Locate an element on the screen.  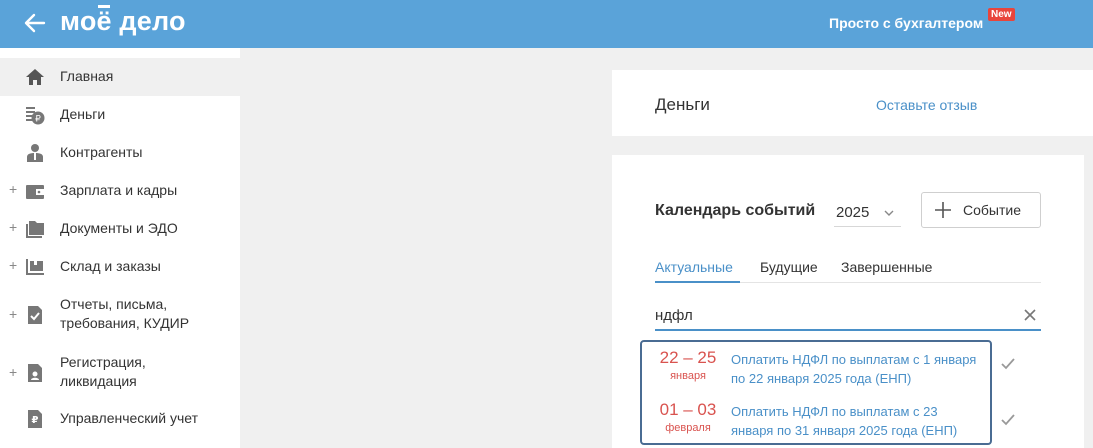
add-event-label: Событие is located at coordinates (992, 210).